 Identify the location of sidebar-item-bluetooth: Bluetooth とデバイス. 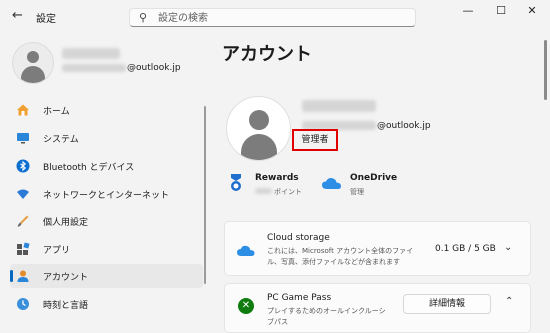
(106, 166).